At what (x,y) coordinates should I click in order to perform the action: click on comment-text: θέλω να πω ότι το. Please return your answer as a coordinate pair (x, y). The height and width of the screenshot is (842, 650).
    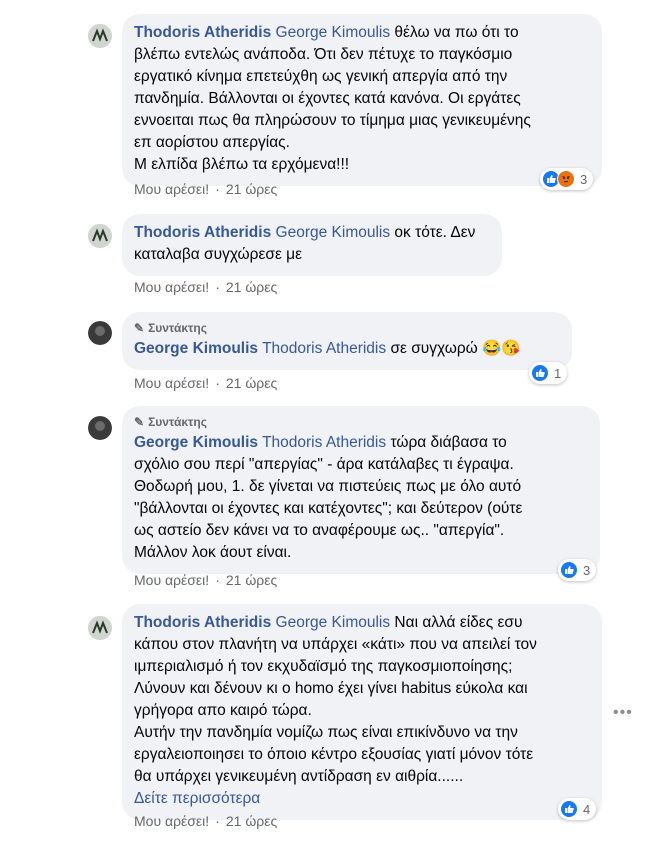
    Looking at the image, I should click on (456, 32).